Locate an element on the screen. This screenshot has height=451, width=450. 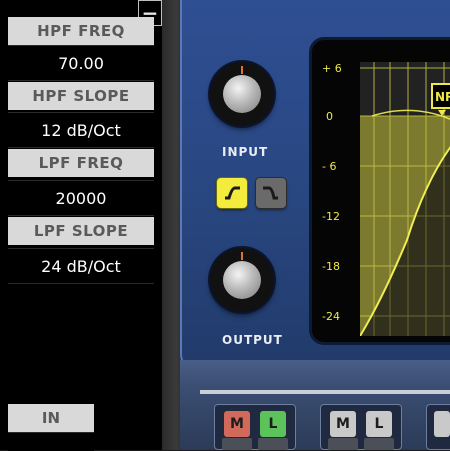
bottom-rail is located at coordinates (325, 392).